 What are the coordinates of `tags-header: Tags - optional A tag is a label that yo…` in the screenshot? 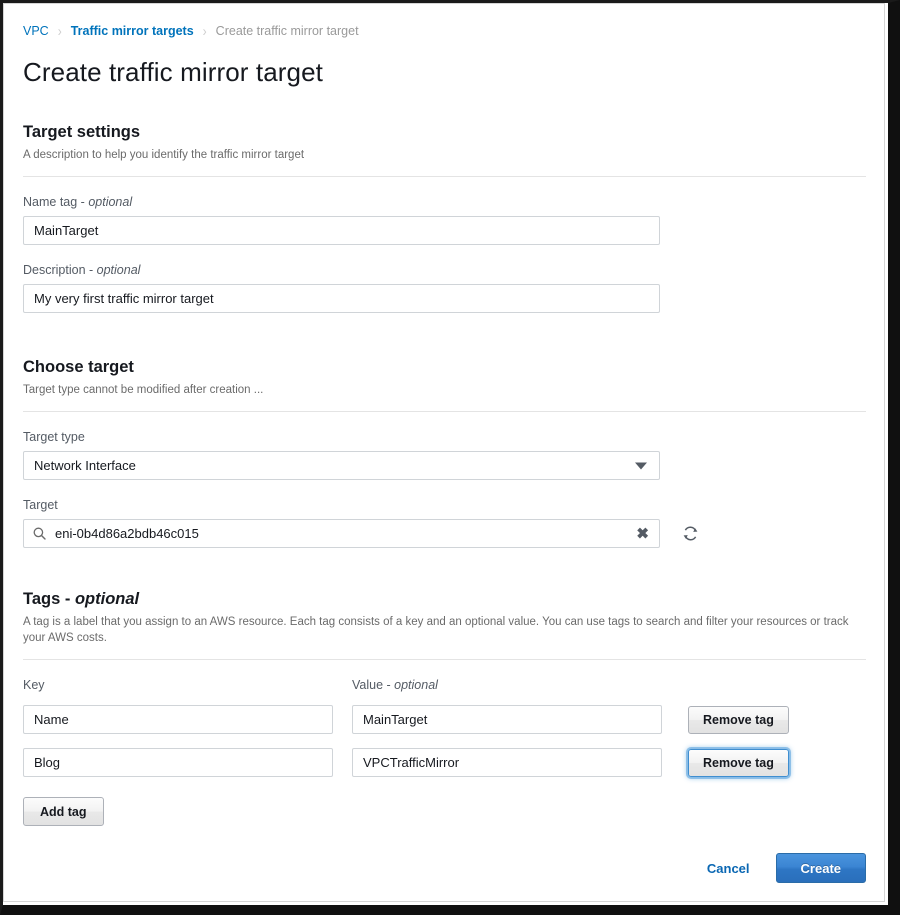 It's located at (444, 617).